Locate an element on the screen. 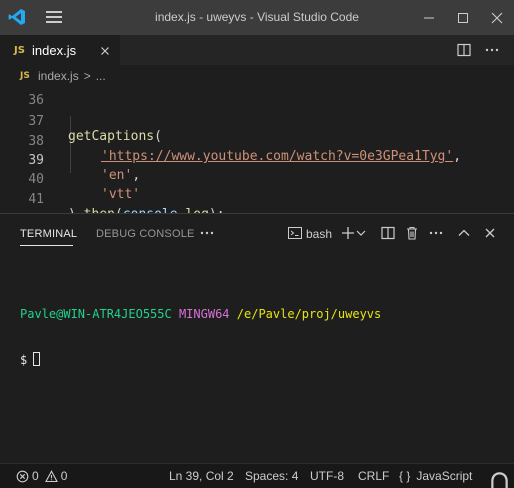 Image resolution: width=514 pixels, height=488 pixels. cursor-position: Ln 39, Col 2 is located at coordinates (201, 476).